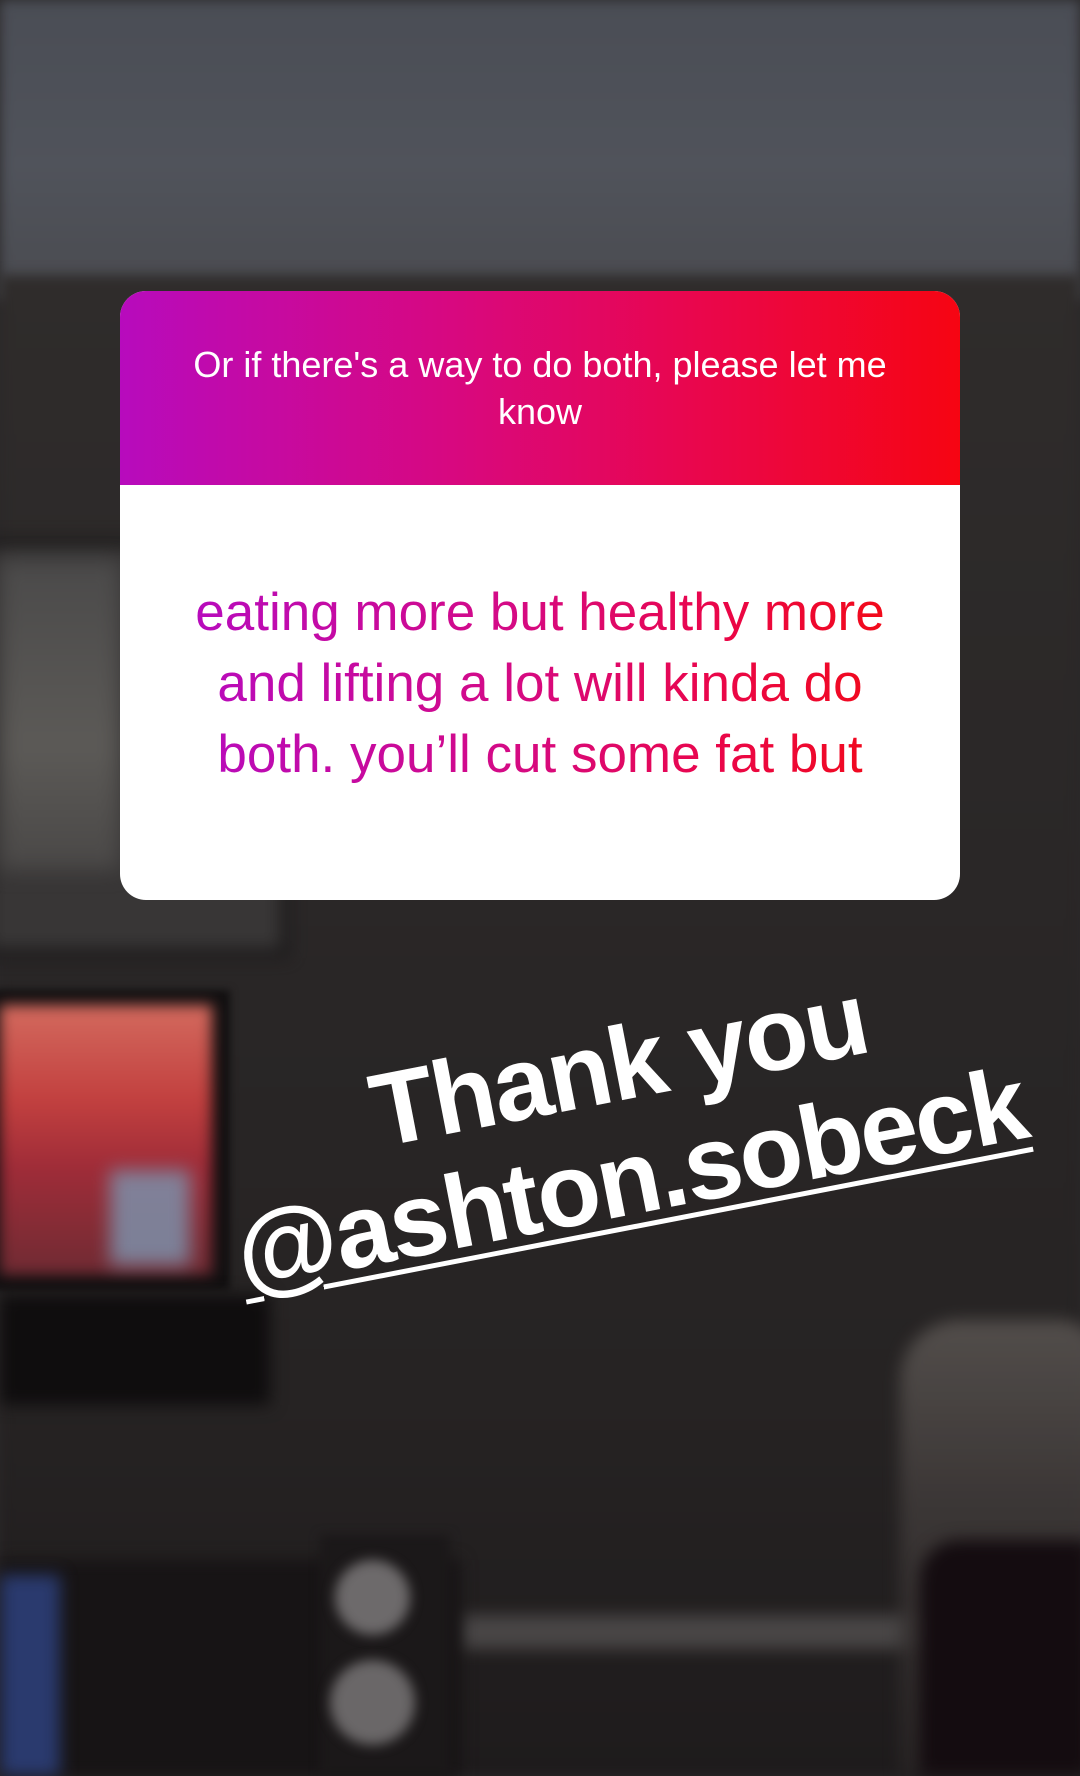 The width and height of the screenshot is (1080, 1776). Describe the element at coordinates (135, 1350) in the screenshot. I see `background-tv-stand` at that location.